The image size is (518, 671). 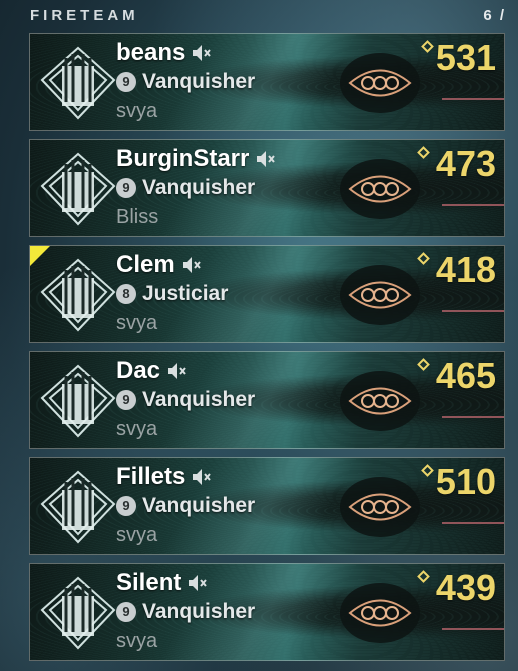 What do you see at coordinates (40, 256) in the screenshot?
I see `selection-corner` at bounding box center [40, 256].